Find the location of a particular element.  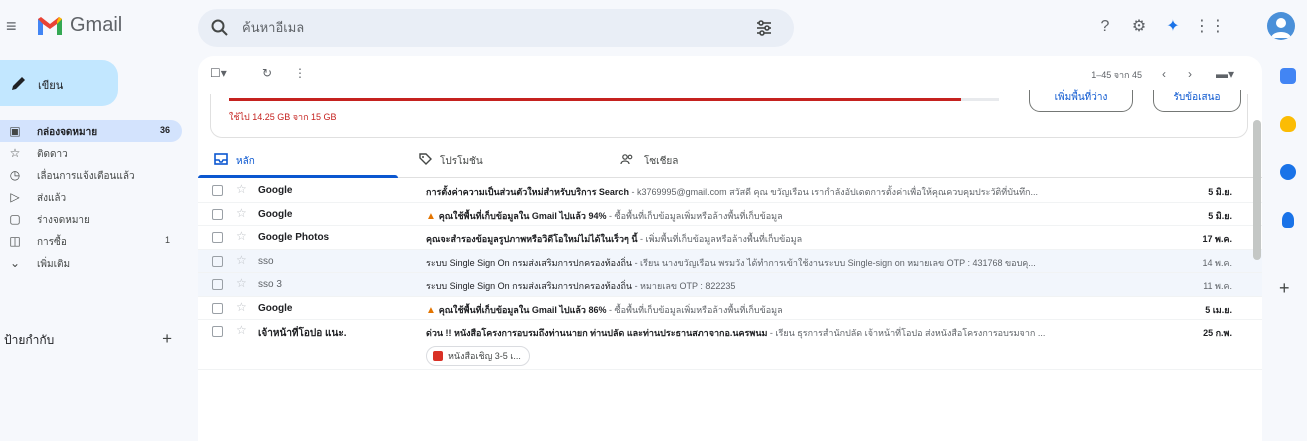

get-addons-icon: + is located at coordinates (1284, 288).